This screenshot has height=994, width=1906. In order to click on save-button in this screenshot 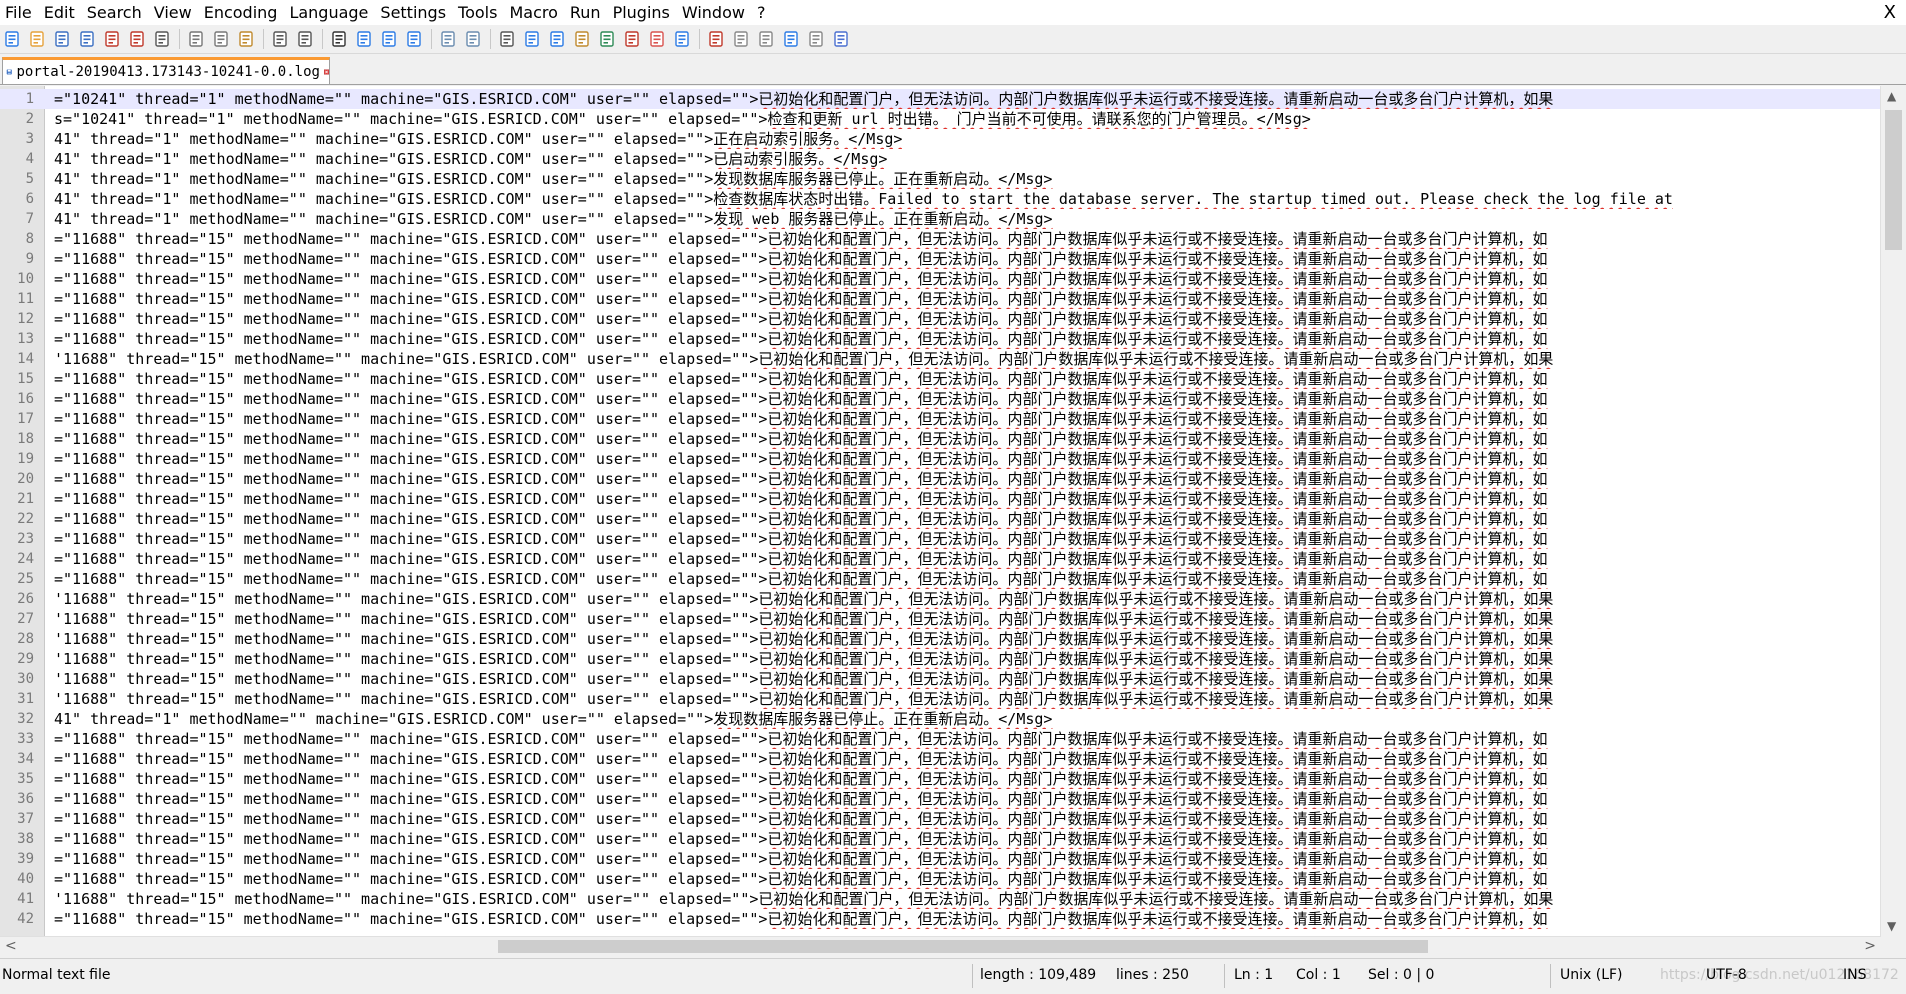, I will do `click(62, 39)`.